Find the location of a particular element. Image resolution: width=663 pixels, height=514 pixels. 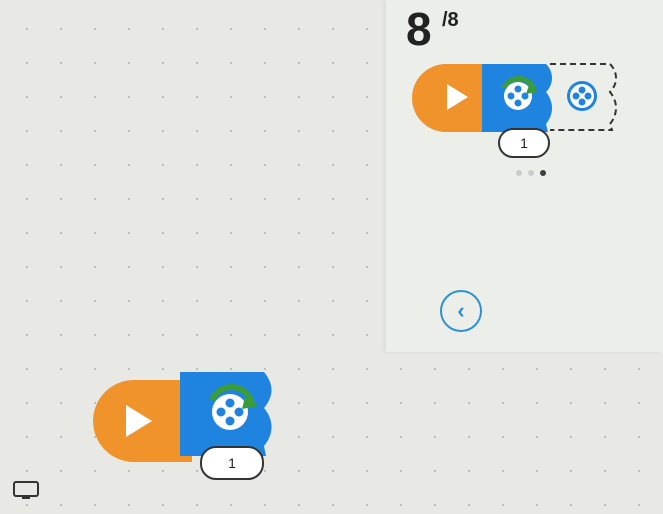

chevron-left-icon: ‹ is located at coordinates (461, 310).